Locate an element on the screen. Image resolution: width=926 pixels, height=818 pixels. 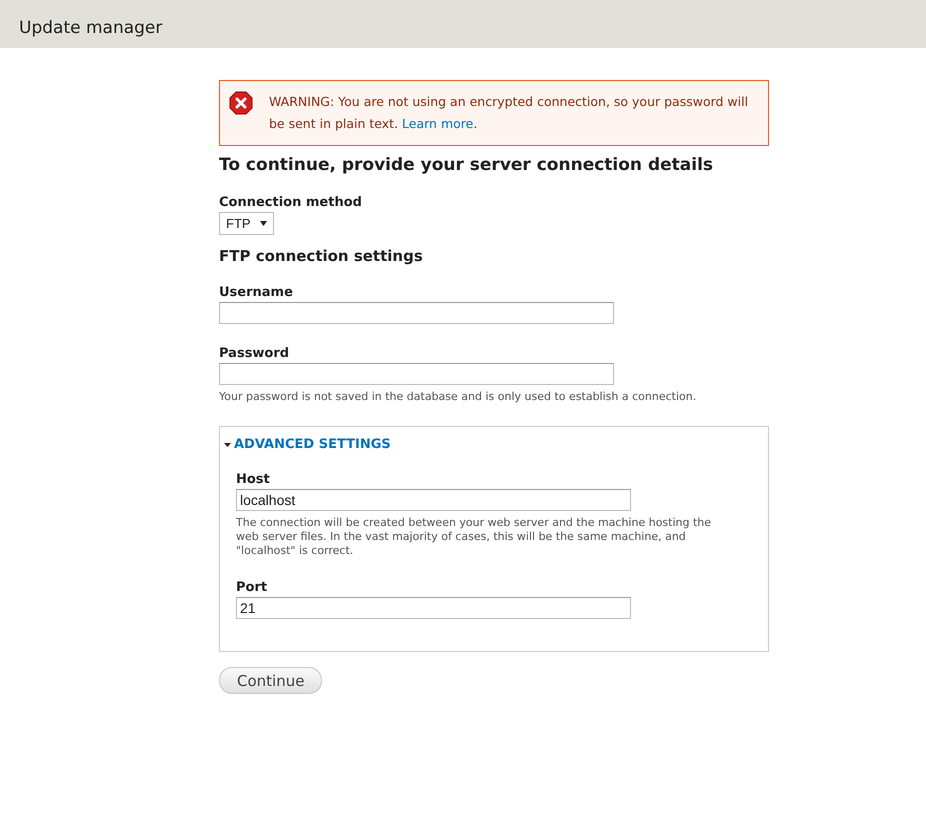
text-field: 21 is located at coordinates (433, 608).